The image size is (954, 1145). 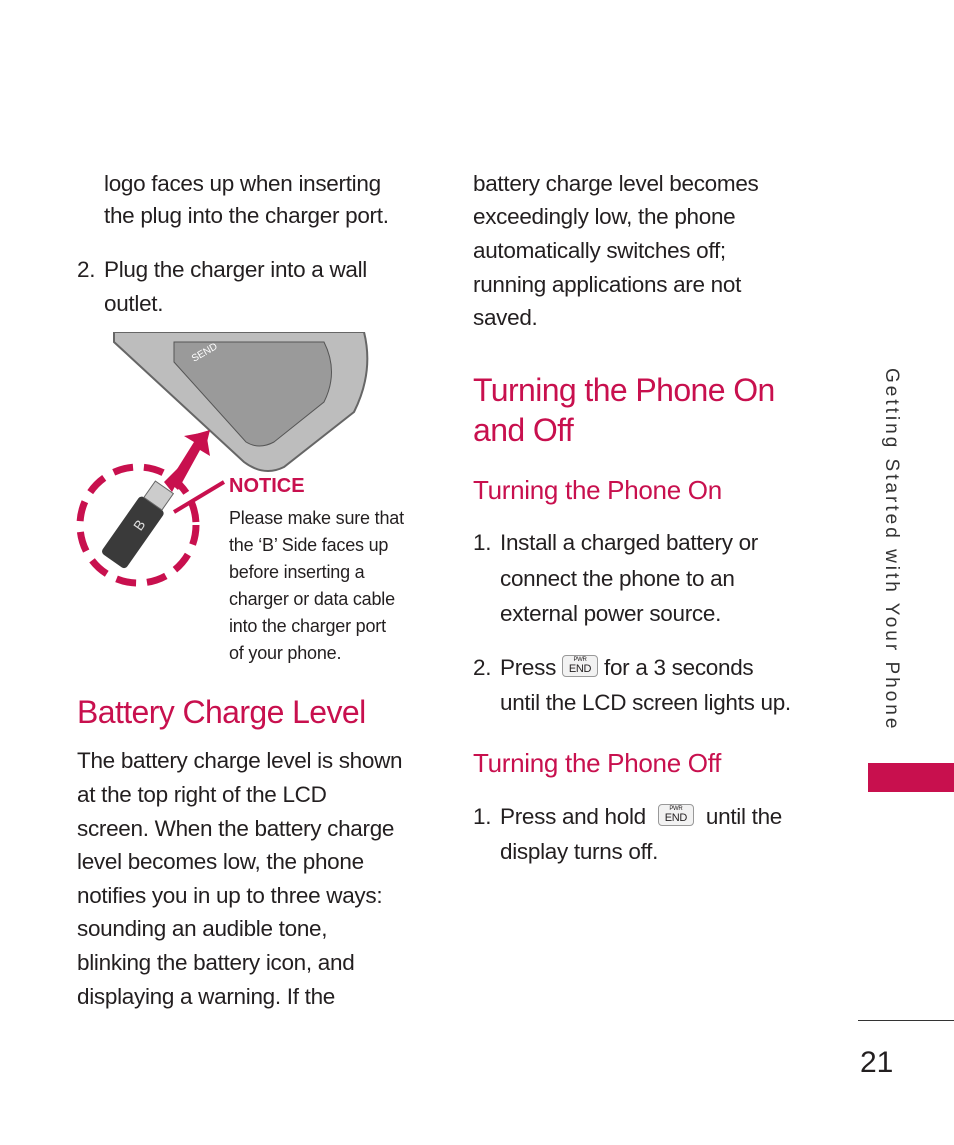 What do you see at coordinates (744, 816) in the screenshot?
I see `step-text-post: until the` at bounding box center [744, 816].